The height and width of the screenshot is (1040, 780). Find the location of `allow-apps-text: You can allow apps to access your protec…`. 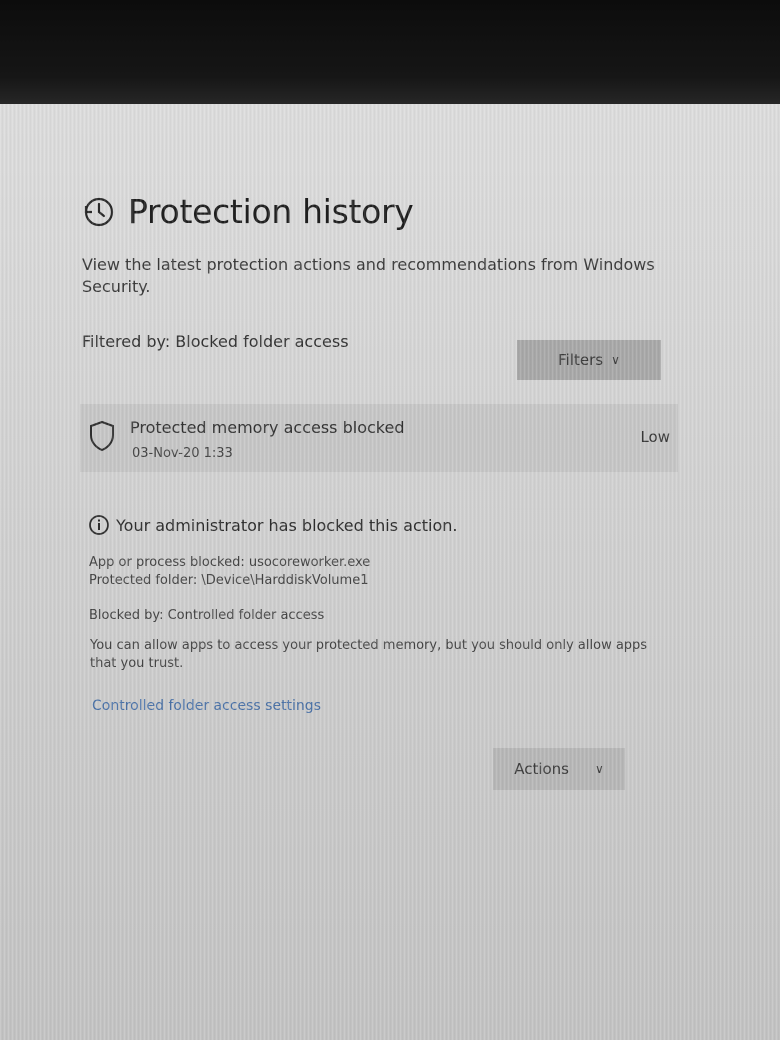

allow-apps-text: You can allow apps to access your protec… is located at coordinates (369, 654).